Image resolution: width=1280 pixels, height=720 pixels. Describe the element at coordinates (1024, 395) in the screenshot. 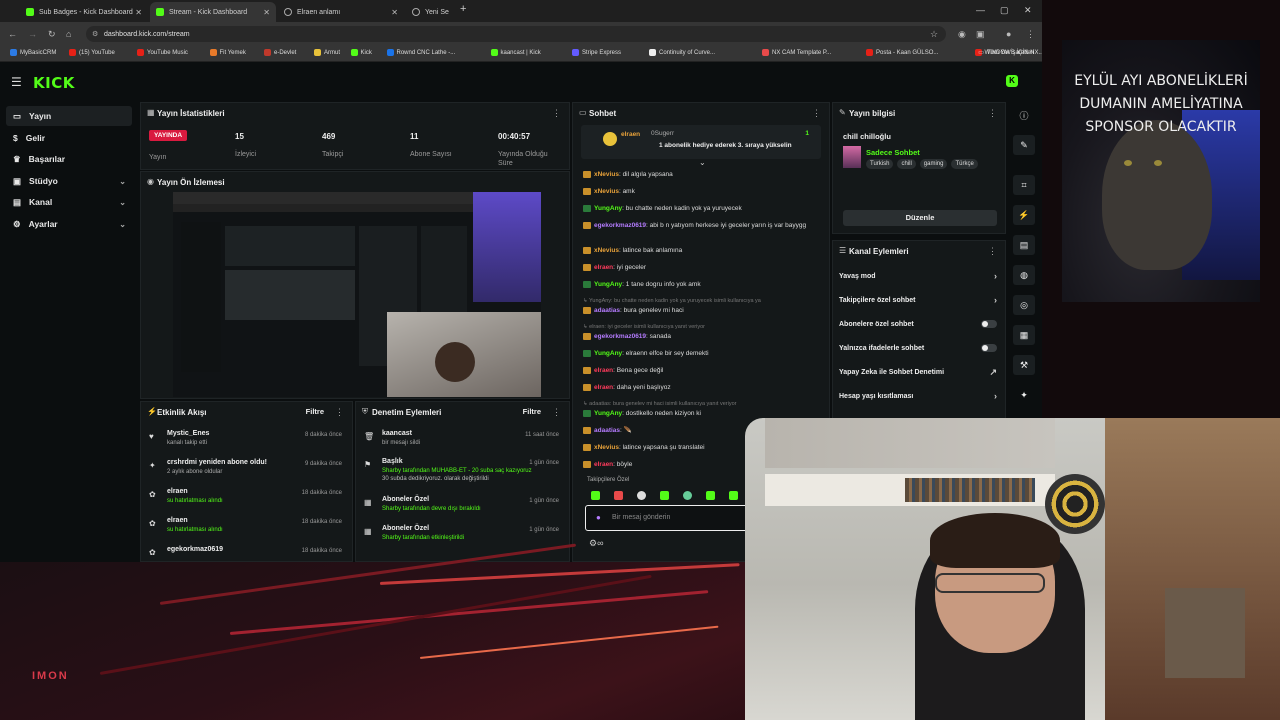

I see `apps-icon: ✦` at that location.